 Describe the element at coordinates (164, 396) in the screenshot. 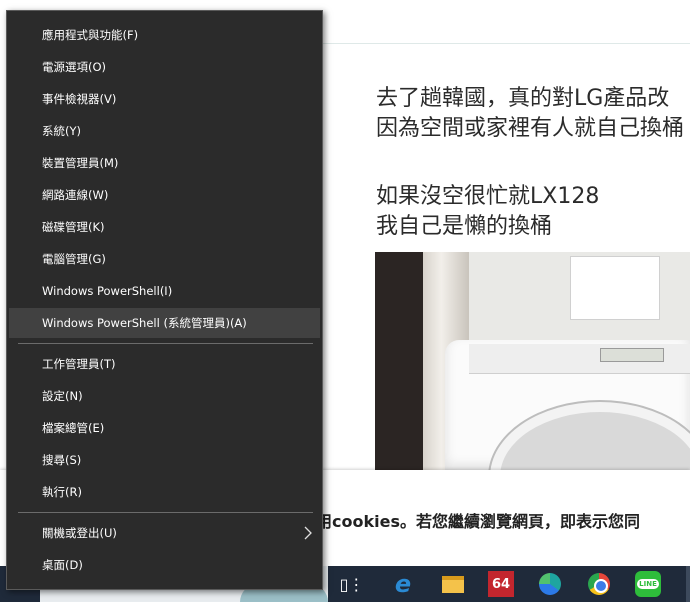

I see `menu-item-settings: 設定(N)` at that location.